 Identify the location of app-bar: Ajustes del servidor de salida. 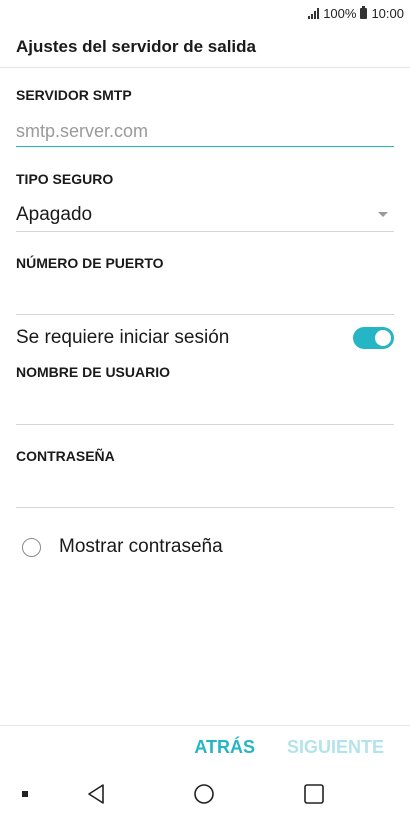
(205, 47).